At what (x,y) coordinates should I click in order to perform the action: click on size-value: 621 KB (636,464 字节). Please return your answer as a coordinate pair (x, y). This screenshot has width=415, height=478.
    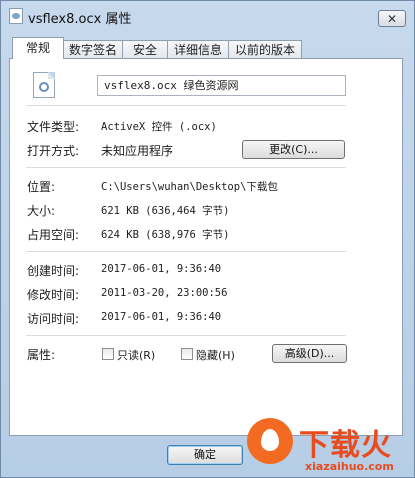
    Looking at the image, I should click on (165, 211).